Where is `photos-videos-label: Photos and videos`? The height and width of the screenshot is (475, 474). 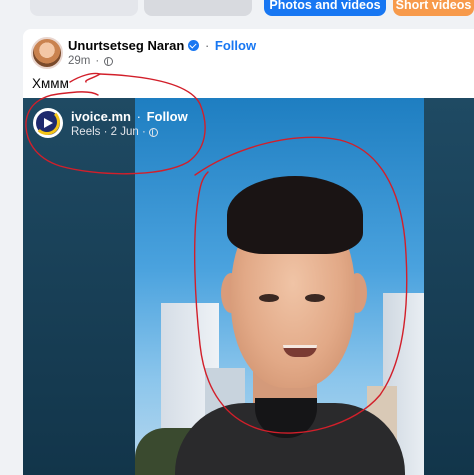
photos-videos-label: Photos and videos is located at coordinates (325, 6).